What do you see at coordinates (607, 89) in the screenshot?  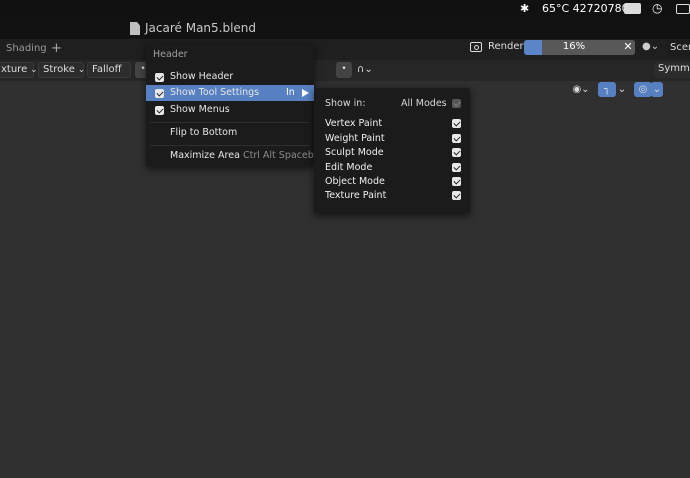 I see `gizmo-icon: ┐` at bounding box center [607, 89].